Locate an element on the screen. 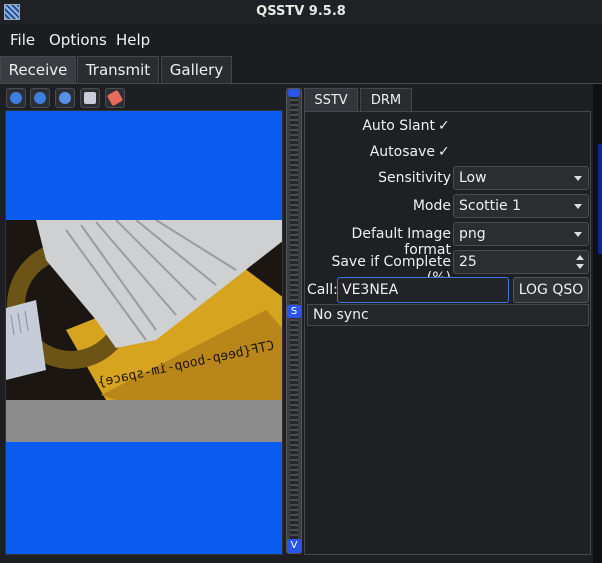  stop-icon is located at coordinates (40, 98).